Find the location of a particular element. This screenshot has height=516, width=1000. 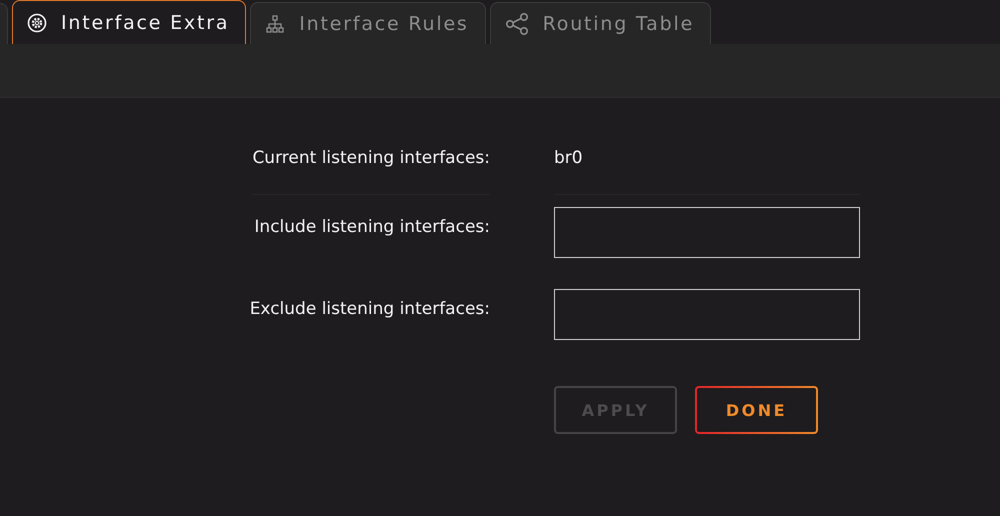

tab: Interface Extra is located at coordinates (129, 22).